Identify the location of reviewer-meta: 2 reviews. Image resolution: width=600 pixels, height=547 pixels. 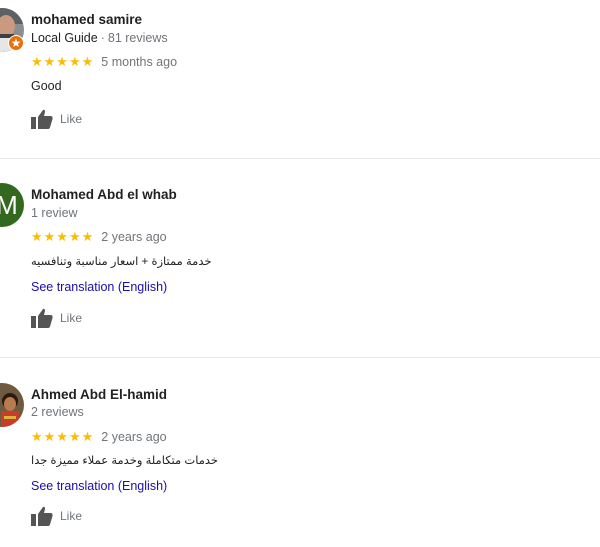
(57, 412).